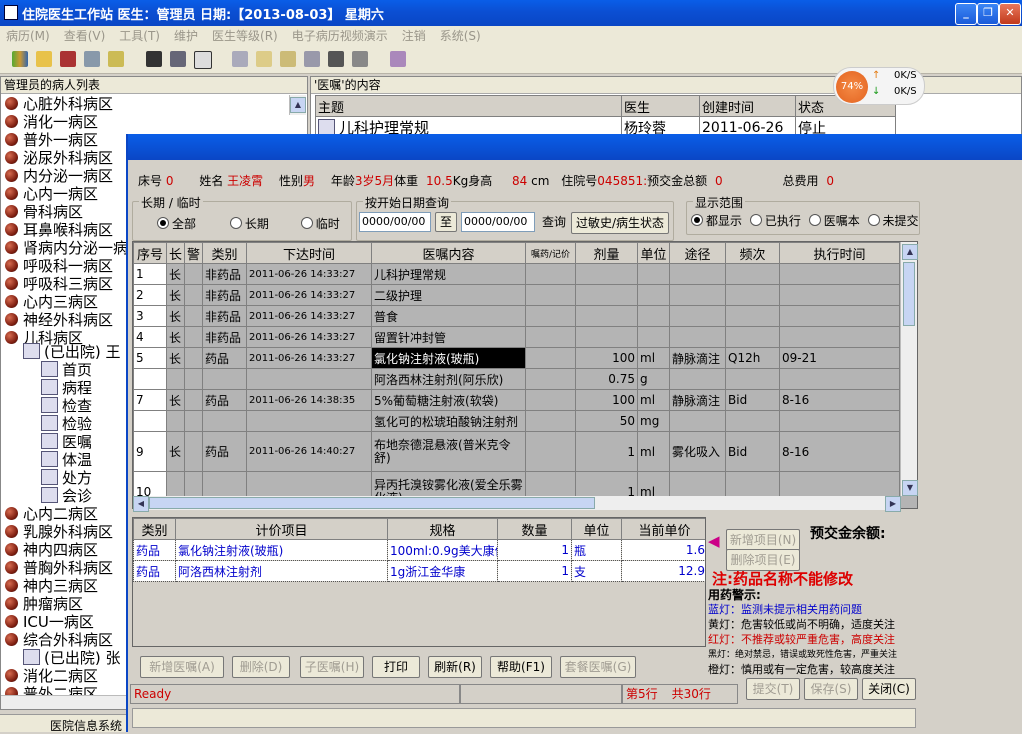 The width and height of the screenshot is (1022, 734). I want to click on fee-col-header: 当前单价, so click(663, 529).